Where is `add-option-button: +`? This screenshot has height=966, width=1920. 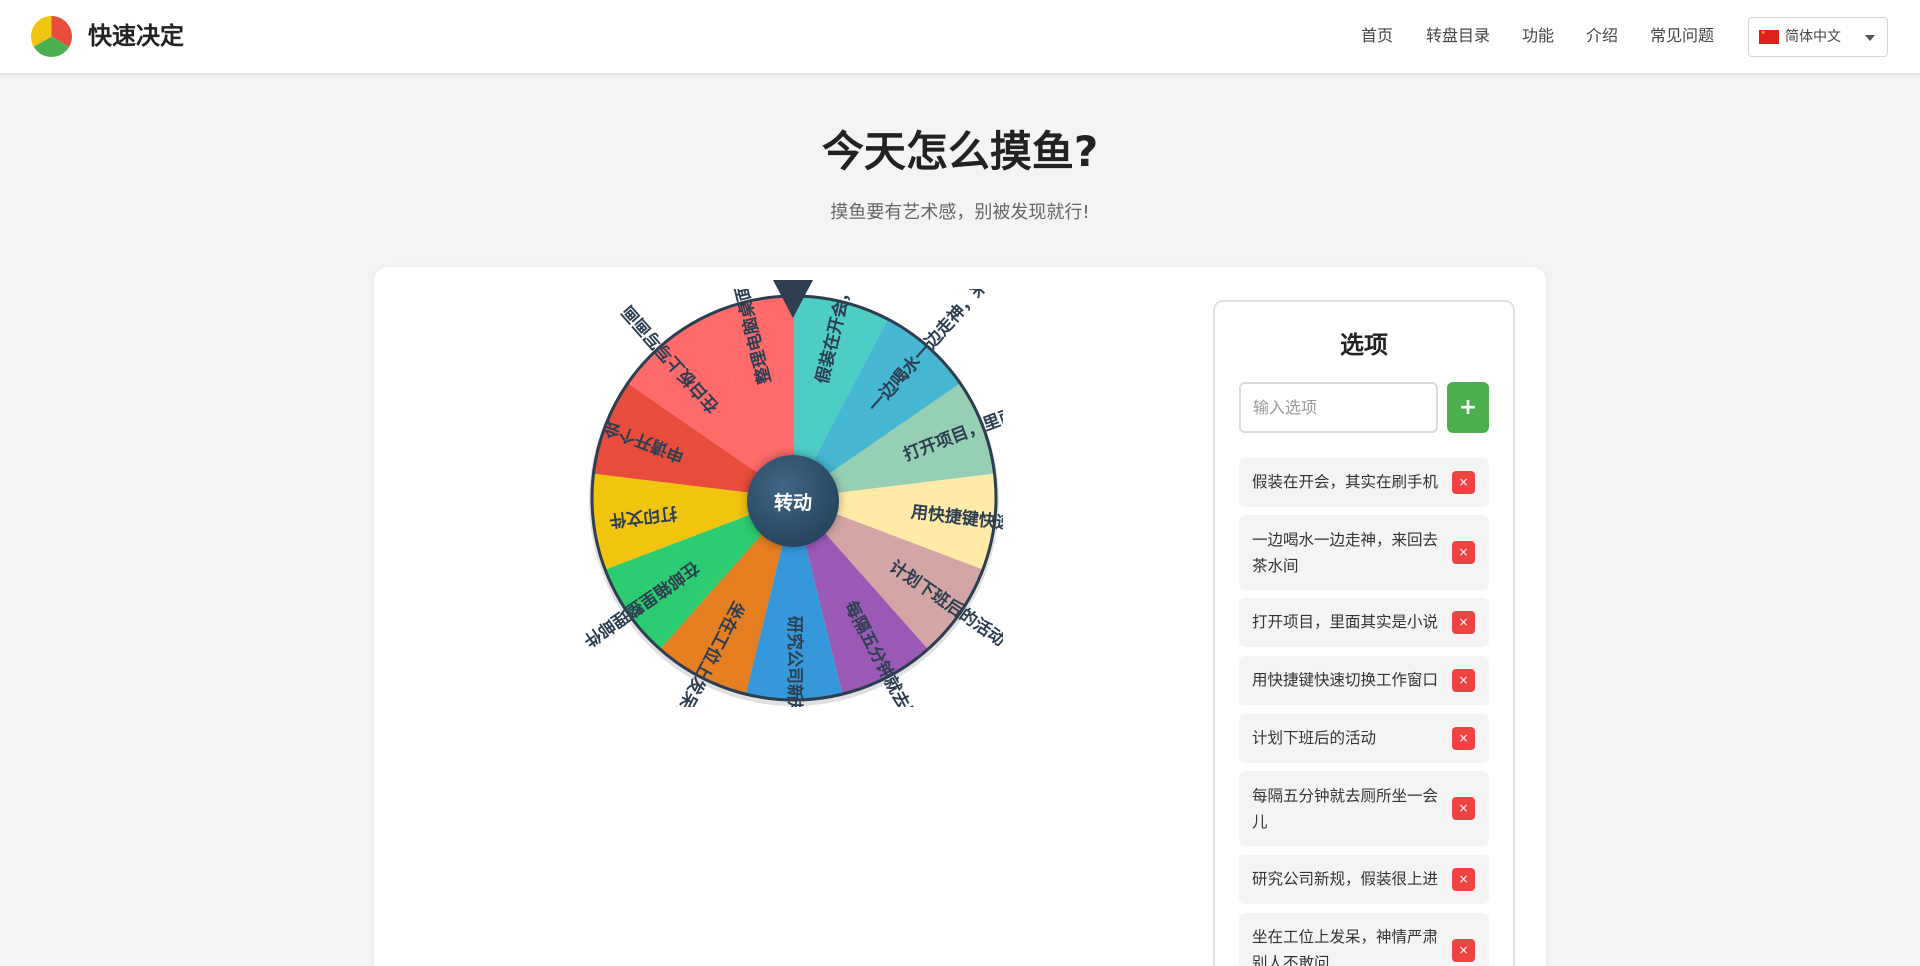
add-option-button: + is located at coordinates (1468, 407).